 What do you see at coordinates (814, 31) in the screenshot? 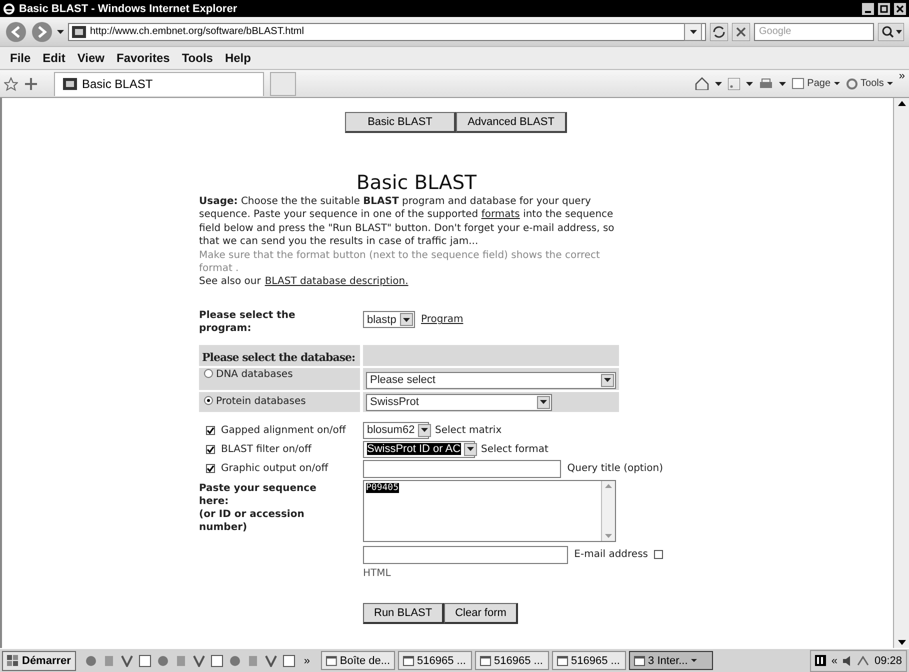
I see `search-field: Google` at bounding box center [814, 31].